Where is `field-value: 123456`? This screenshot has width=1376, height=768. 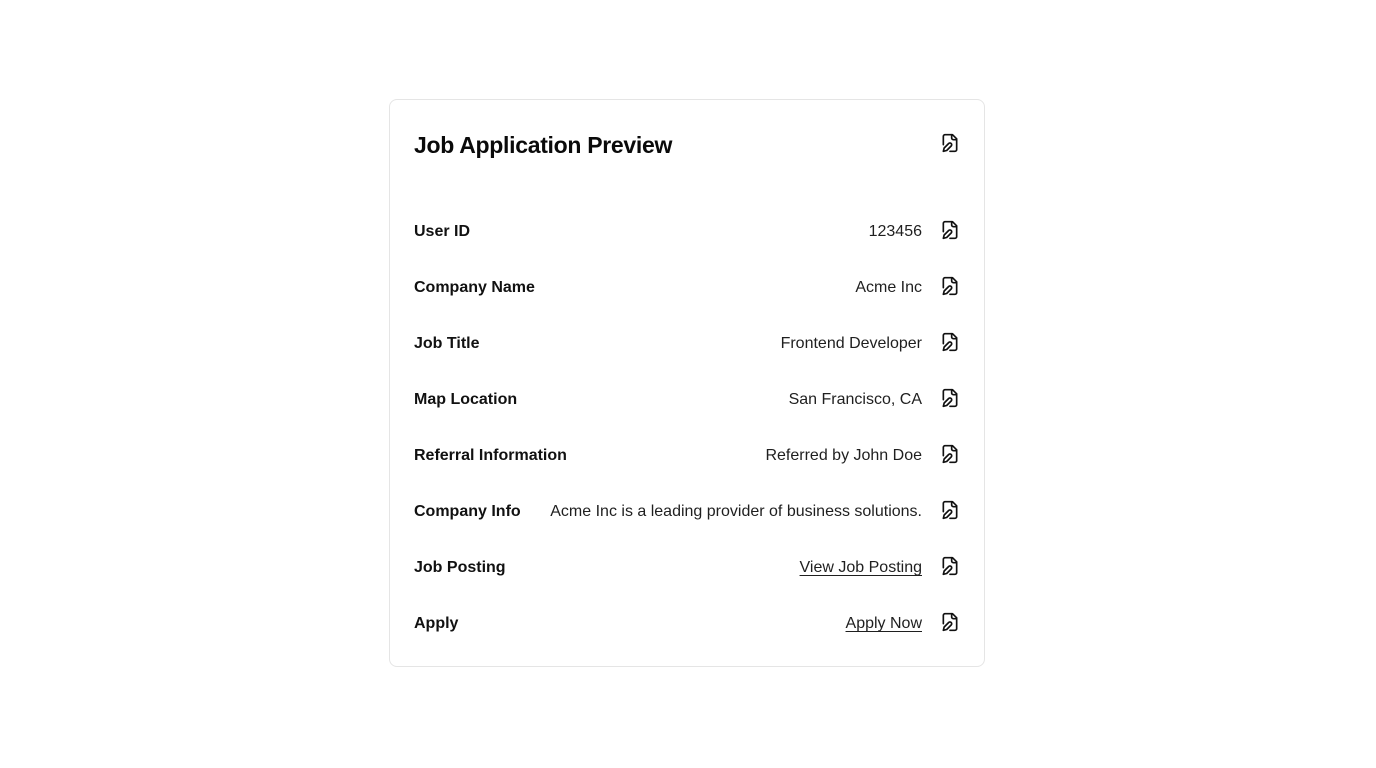 field-value: 123456 is located at coordinates (895, 231).